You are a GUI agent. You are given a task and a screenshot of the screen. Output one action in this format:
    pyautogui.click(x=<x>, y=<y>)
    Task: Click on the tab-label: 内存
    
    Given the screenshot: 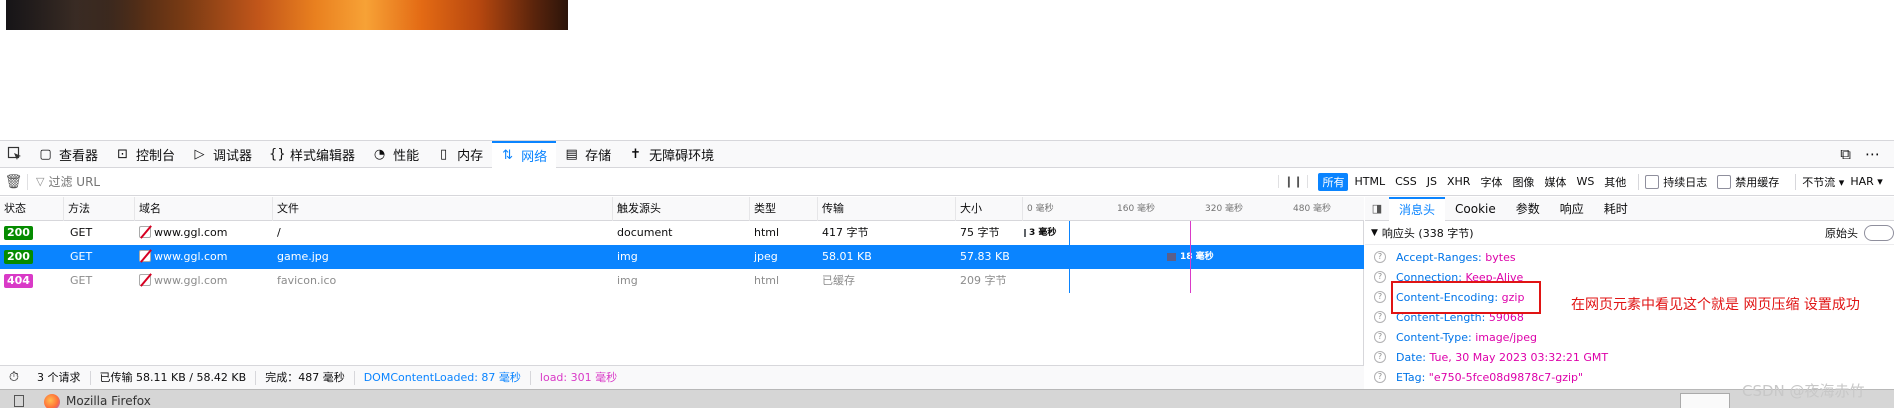 What is the action you would take?
    pyautogui.click(x=470, y=156)
    